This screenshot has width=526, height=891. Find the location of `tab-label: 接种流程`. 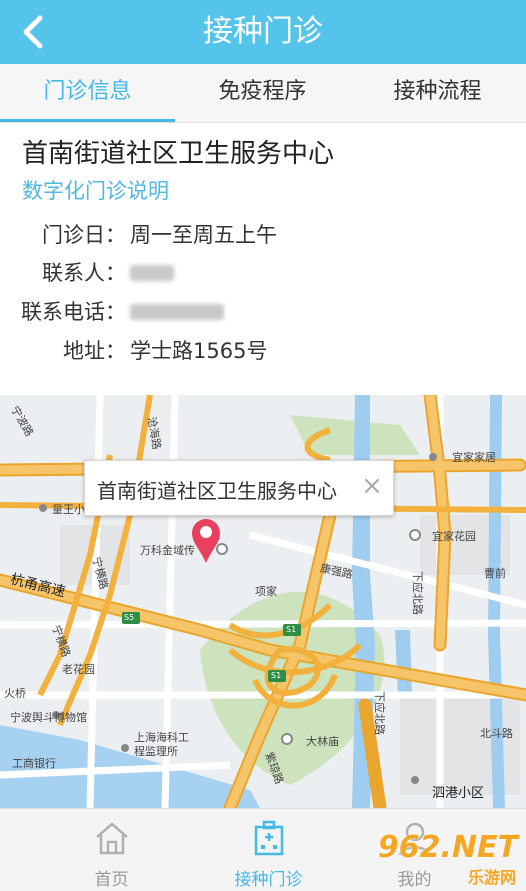

tab-label: 接种流程 is located at coordinates (437, 91).